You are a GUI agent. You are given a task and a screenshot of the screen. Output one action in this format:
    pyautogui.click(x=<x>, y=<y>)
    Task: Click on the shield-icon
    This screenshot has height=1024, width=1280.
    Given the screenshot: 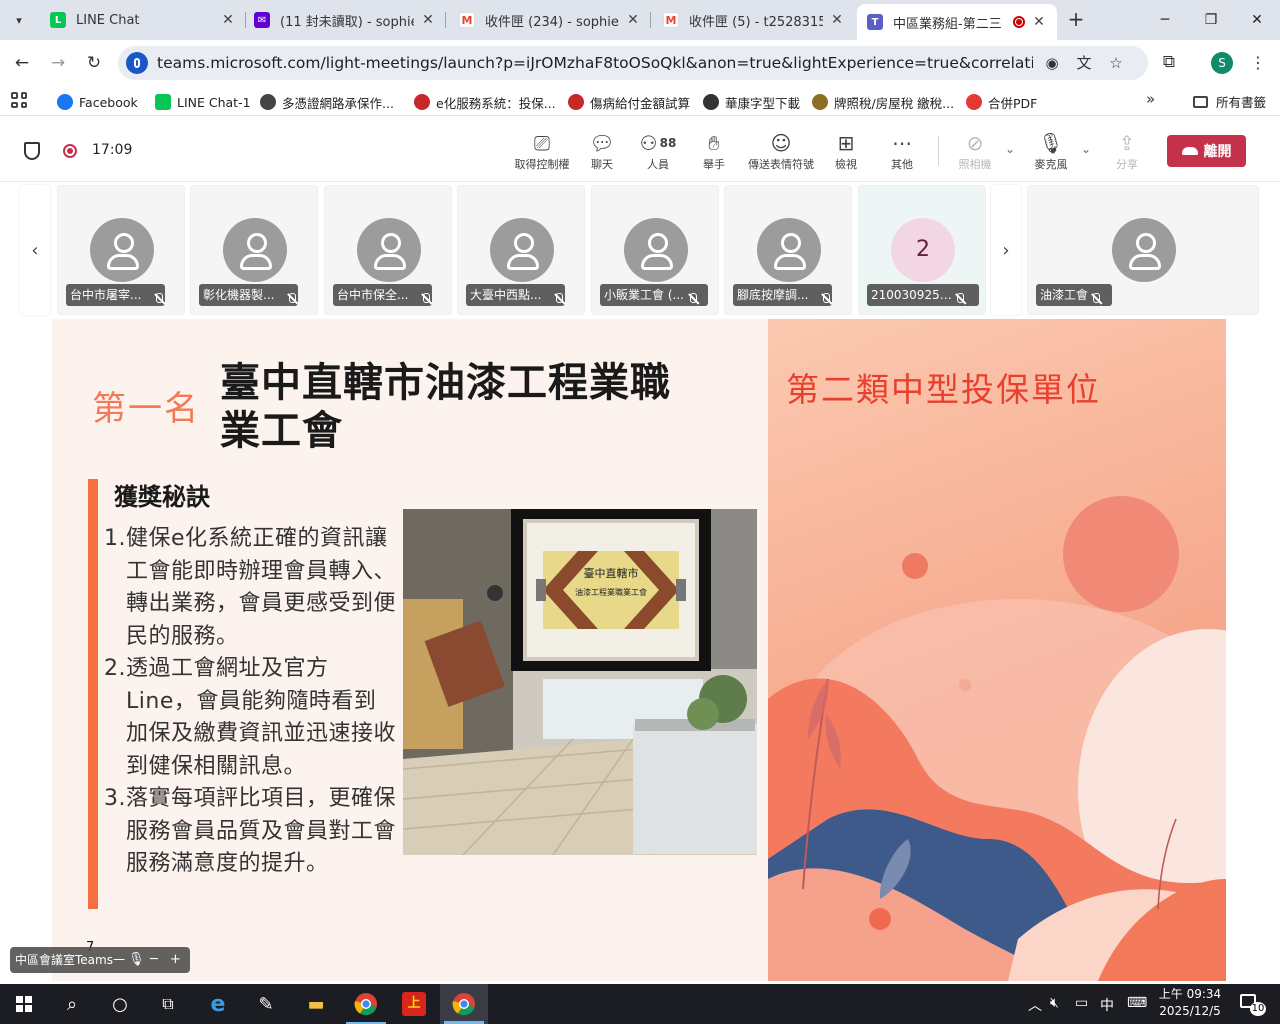 What is the action you would take?
    pyautogui.click(x=32, y=151)
    